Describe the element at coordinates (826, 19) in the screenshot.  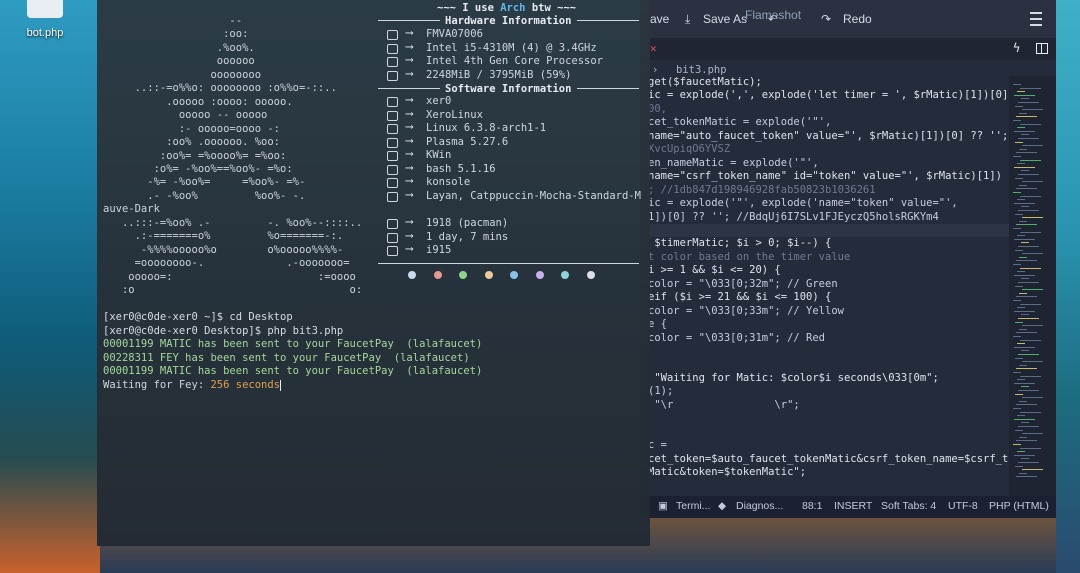
I see `redo-icon: ↷` at that location.